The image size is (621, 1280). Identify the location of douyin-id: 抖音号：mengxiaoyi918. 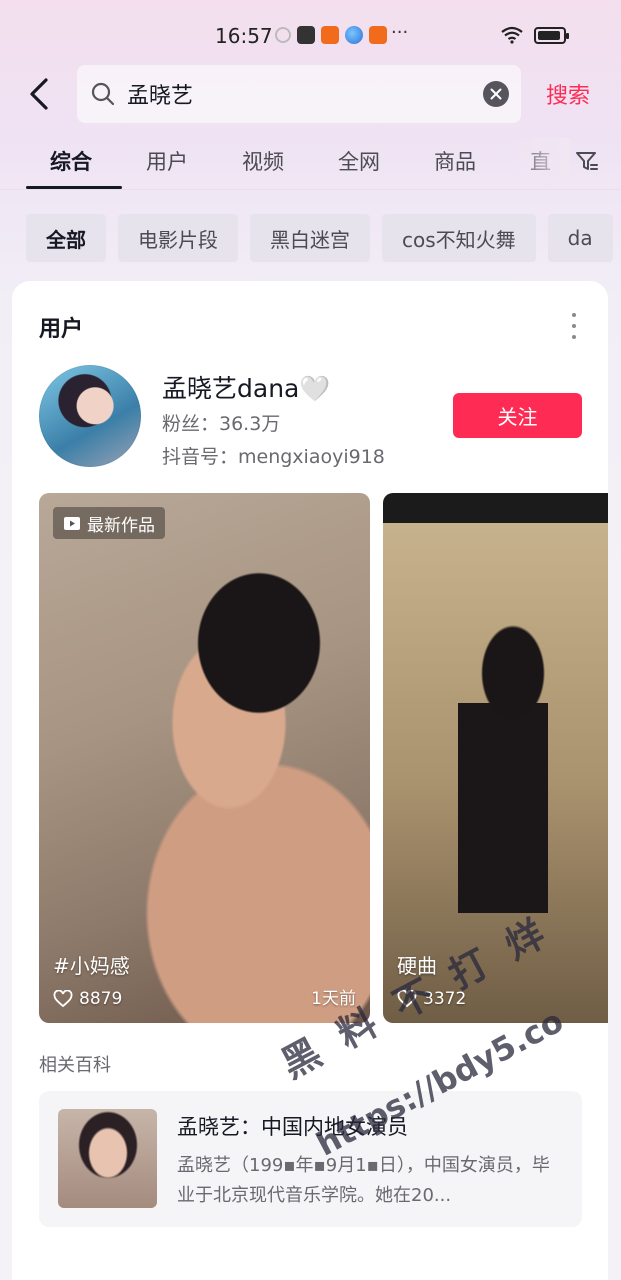
(273, 457).